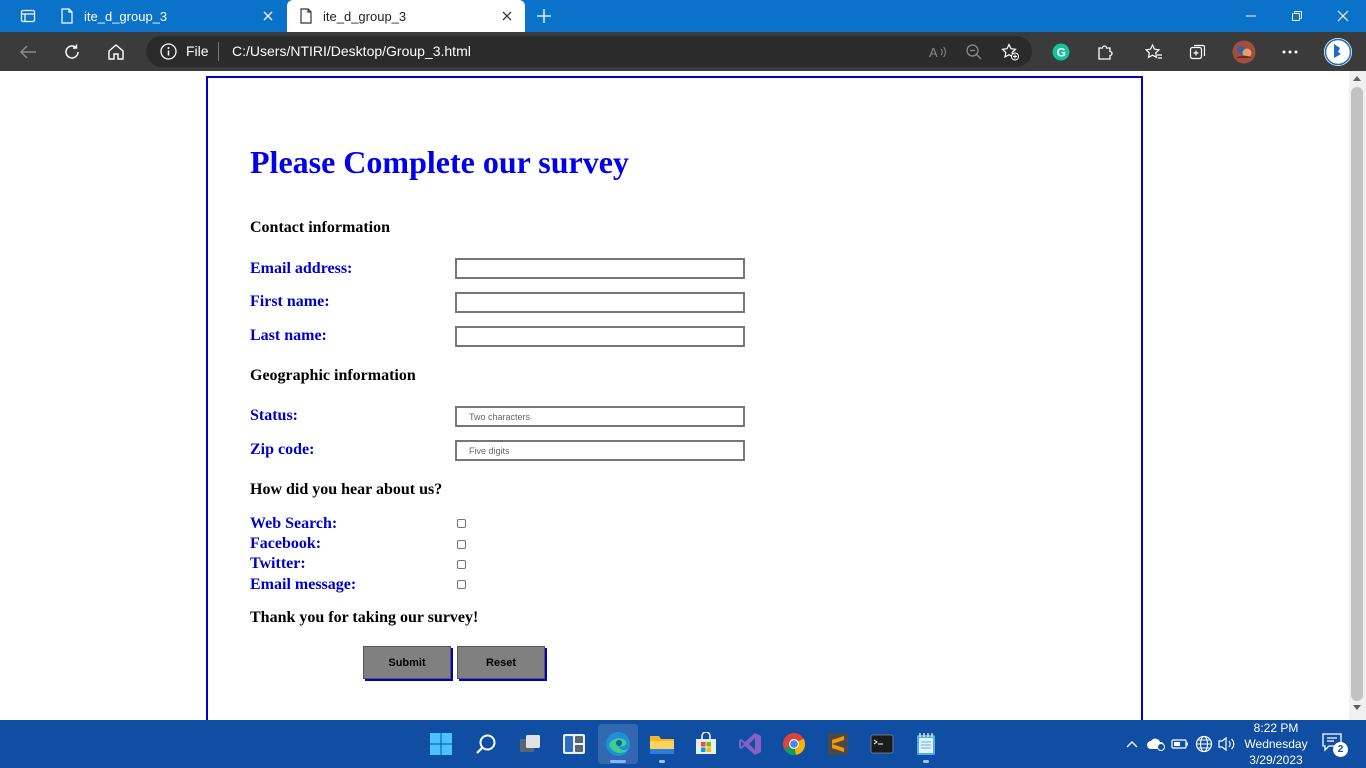 The width and height of the screenshot is (1366, 768). I want to click on favorites-button, so click(1154, 52).